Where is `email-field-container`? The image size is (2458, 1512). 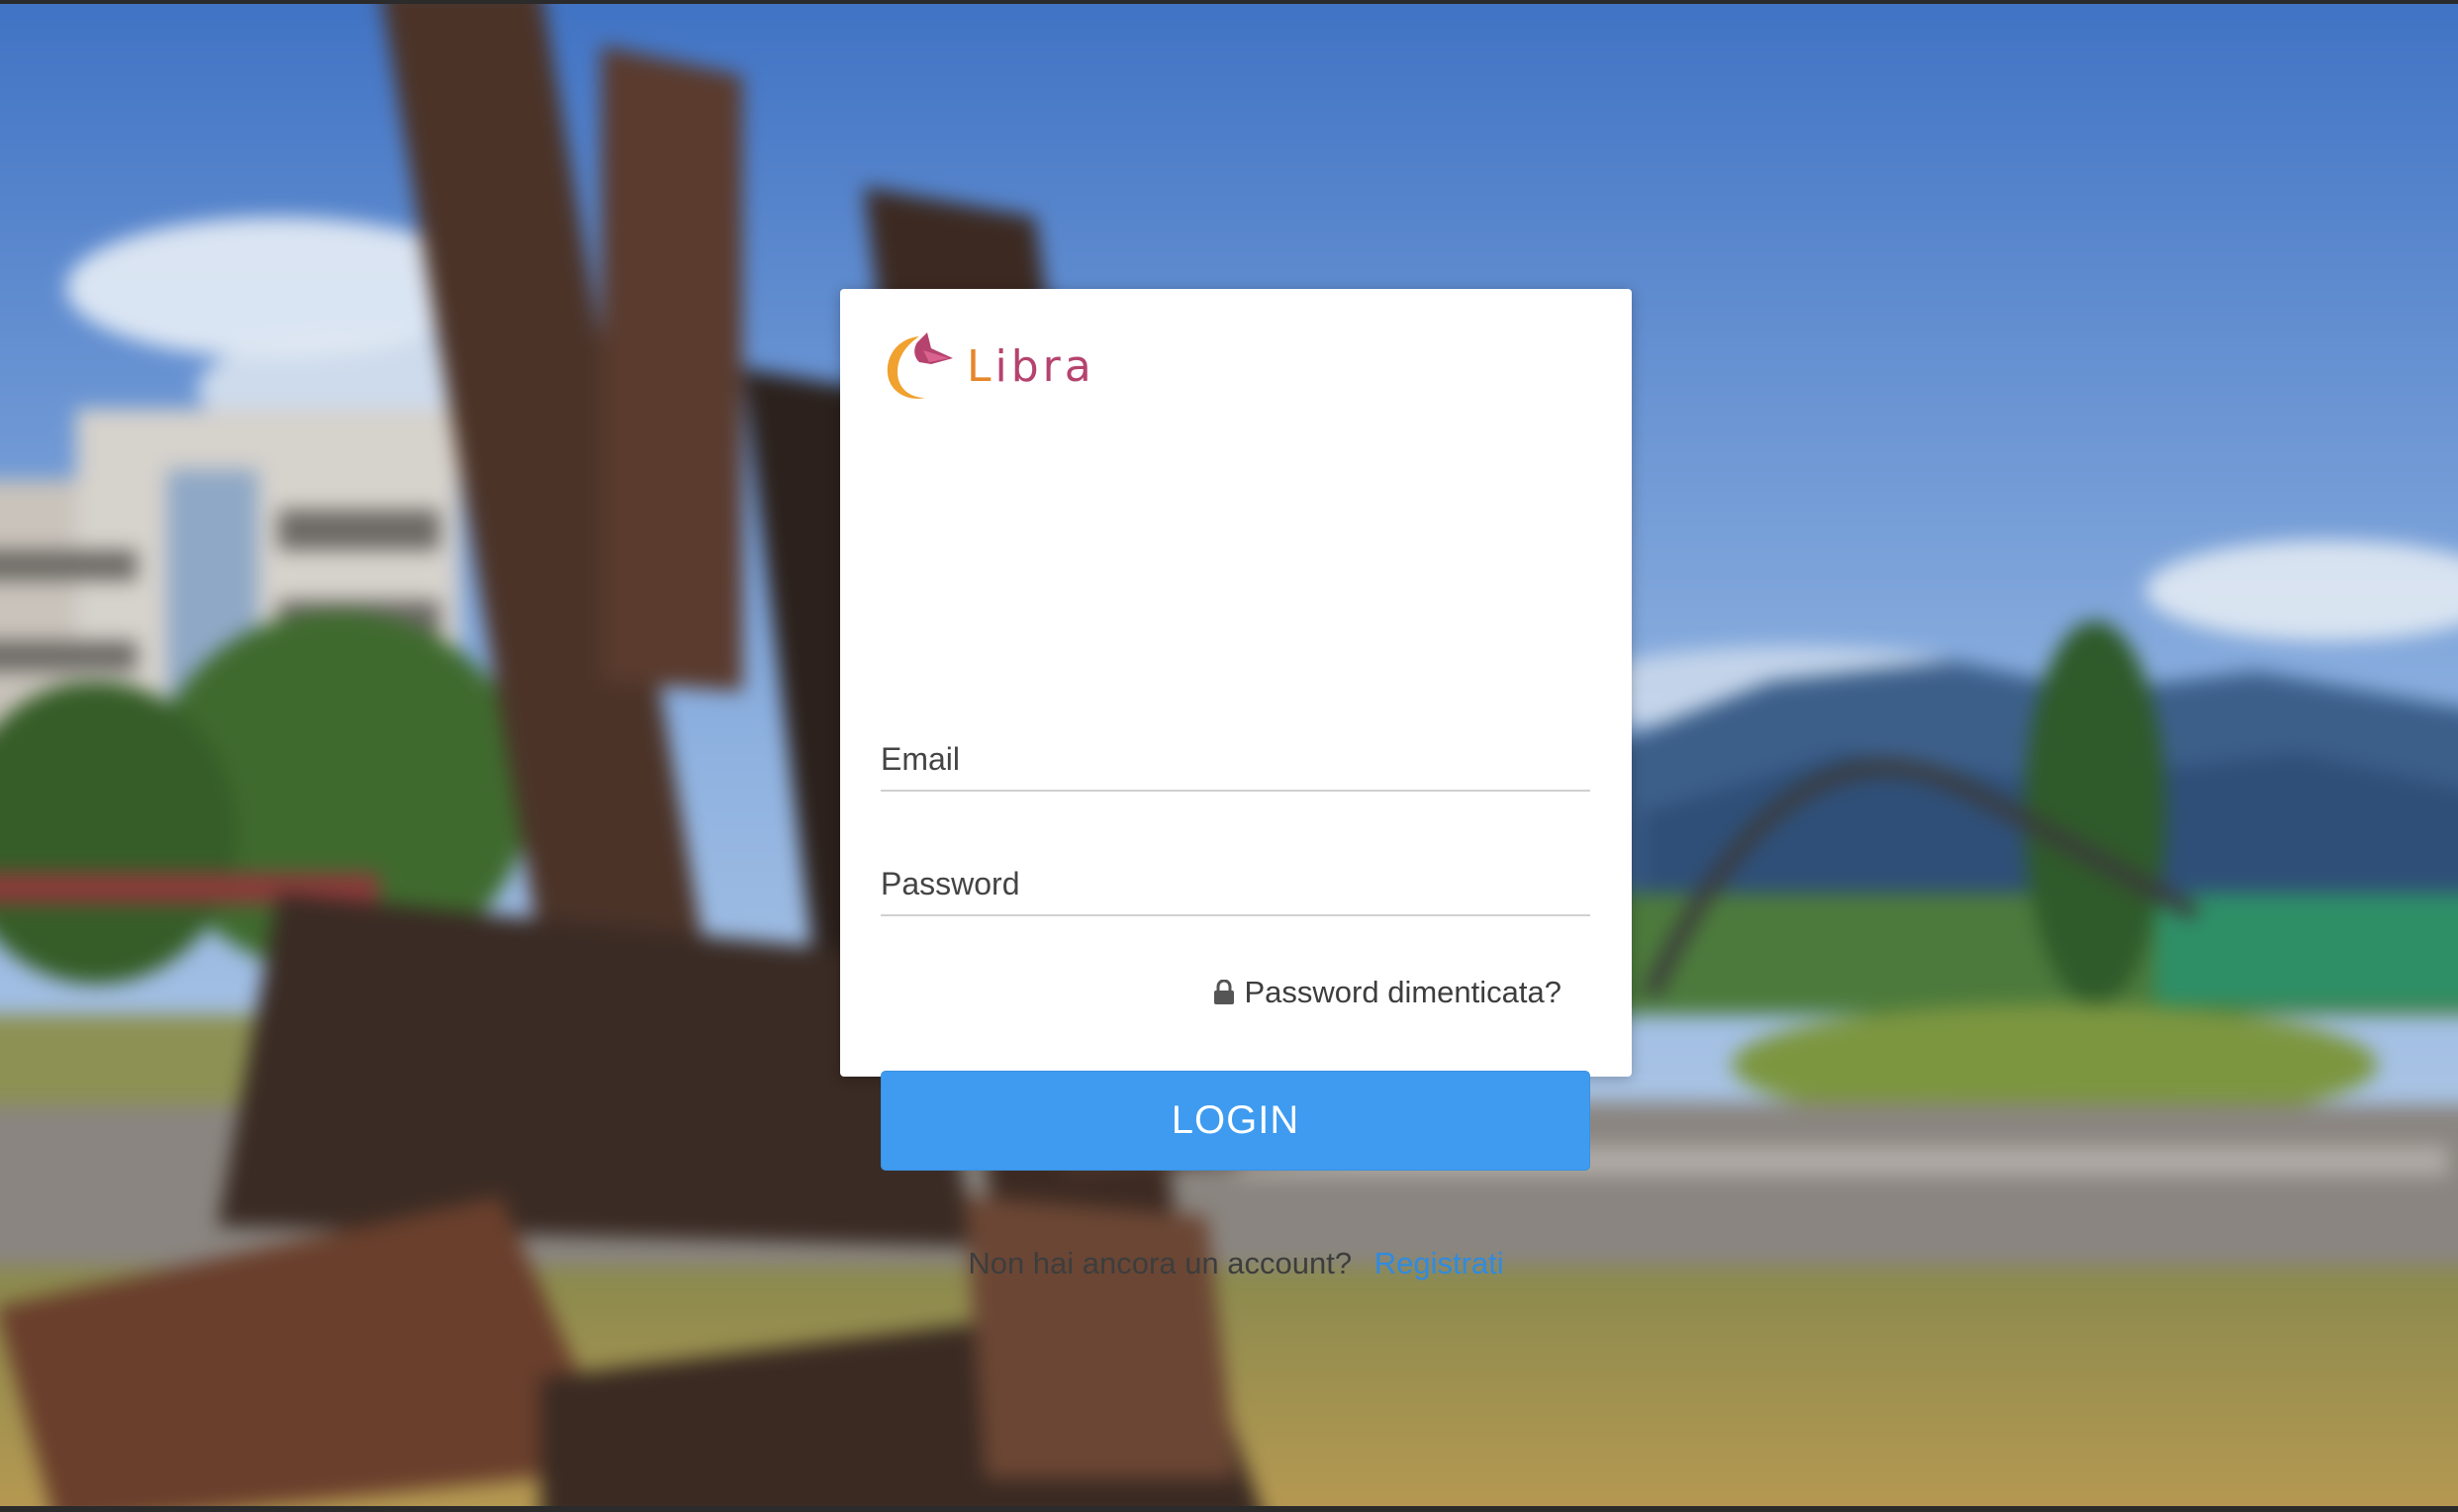 email-field-container is located at coordinates (1235, 760).